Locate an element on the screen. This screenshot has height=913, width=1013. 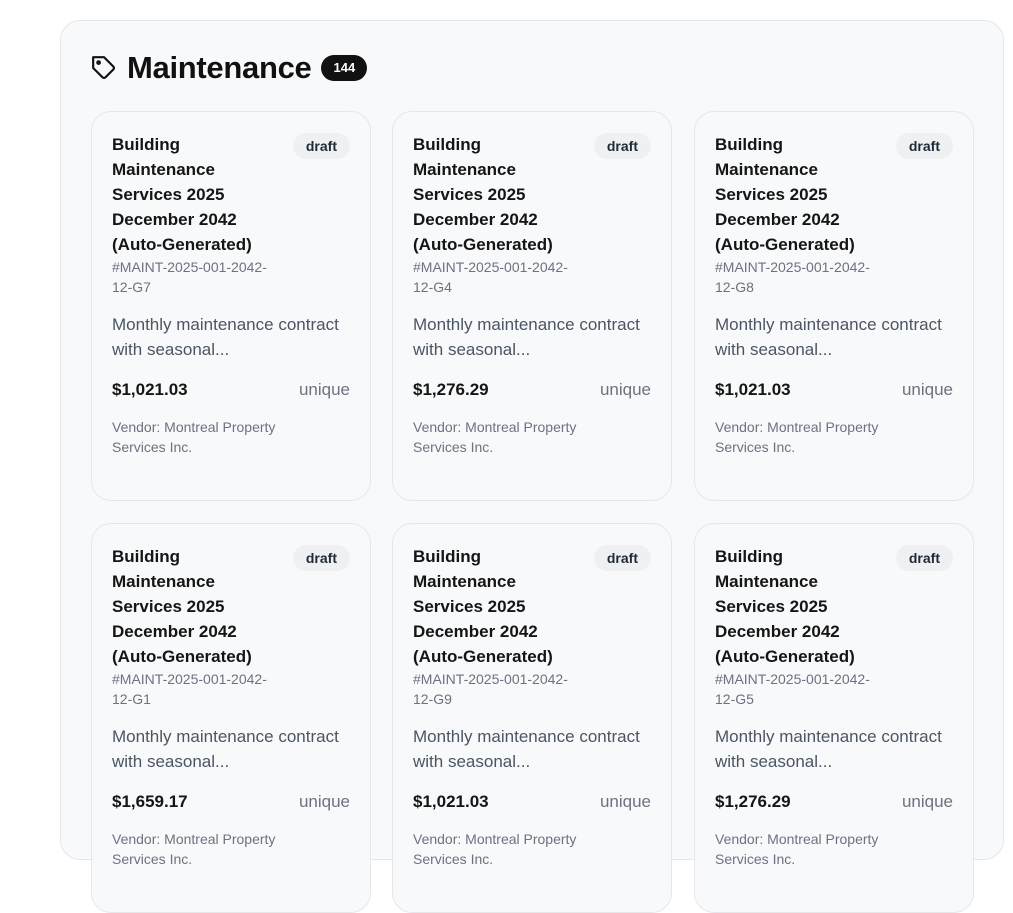
count-badge: 144 is located at coordinates (344, 68).